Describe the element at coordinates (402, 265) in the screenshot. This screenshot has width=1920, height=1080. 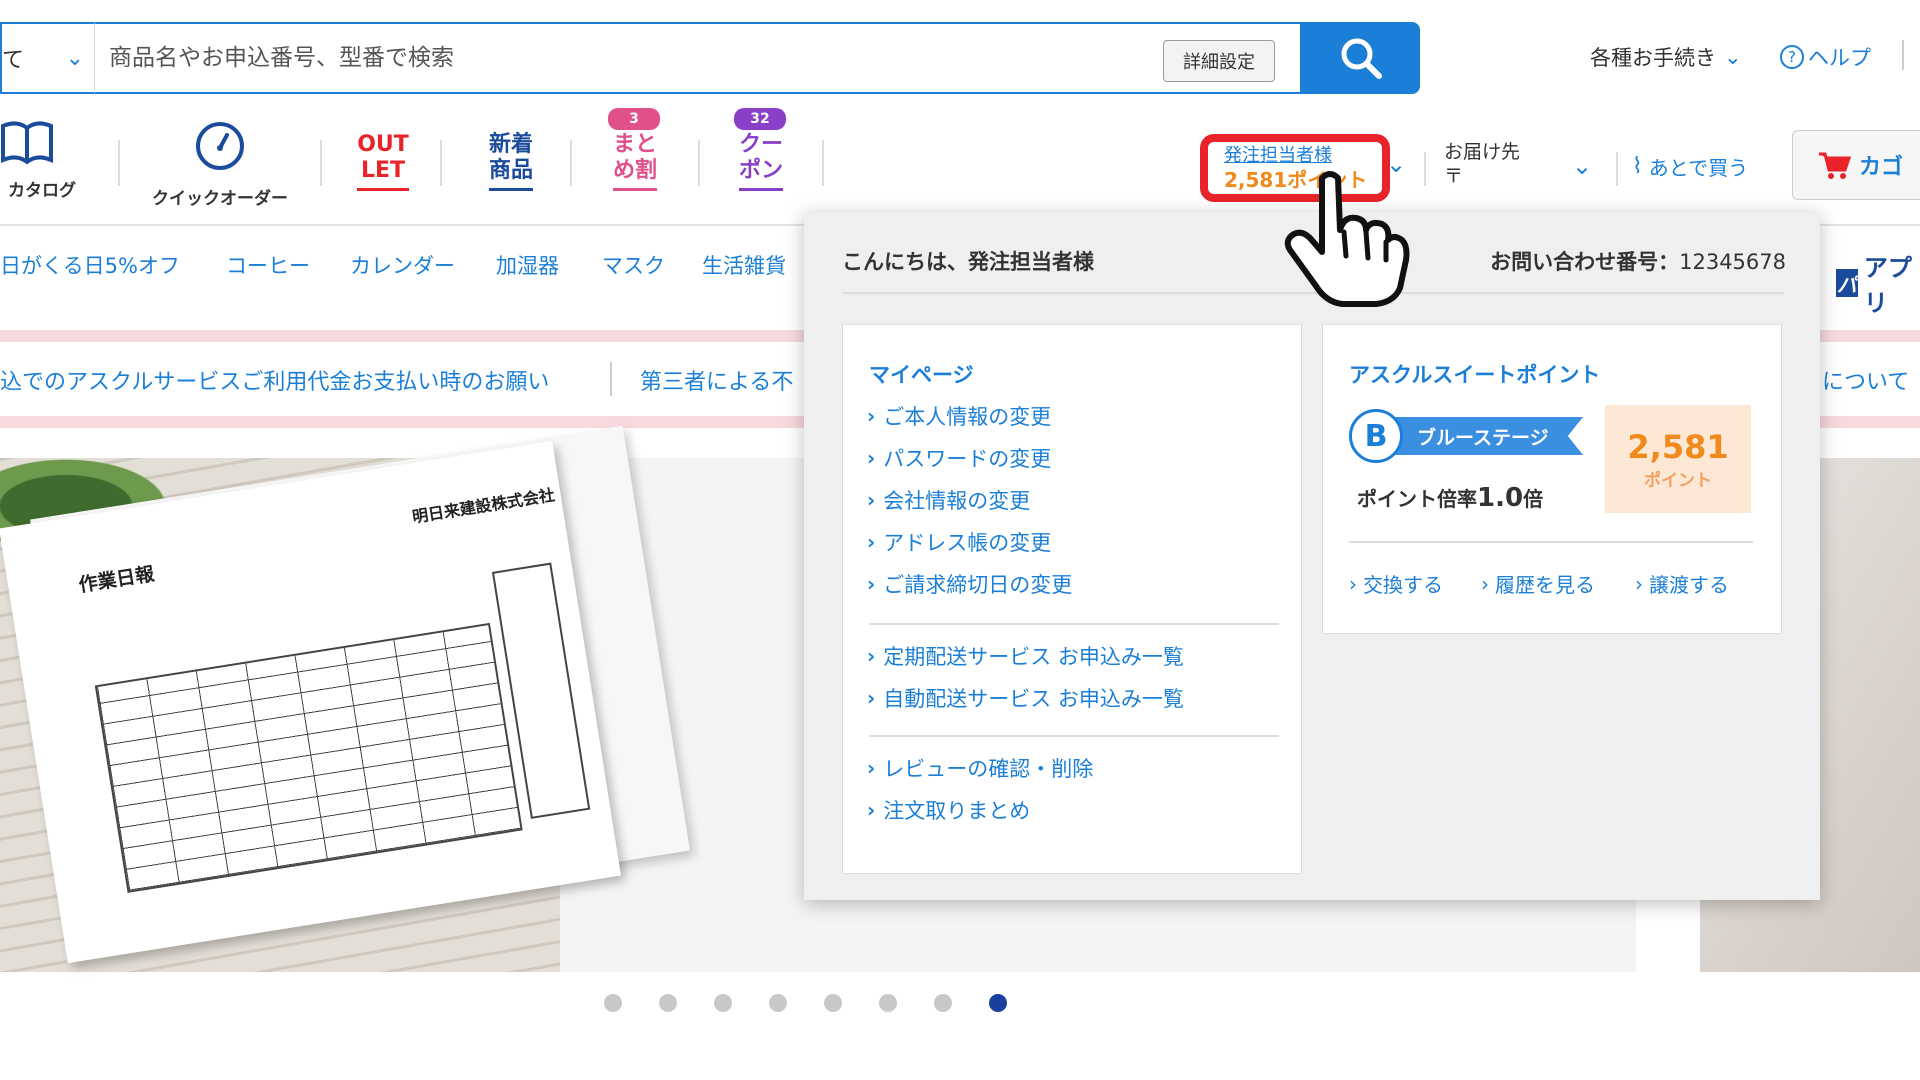
I see `category-link: カレンダー` at that location.